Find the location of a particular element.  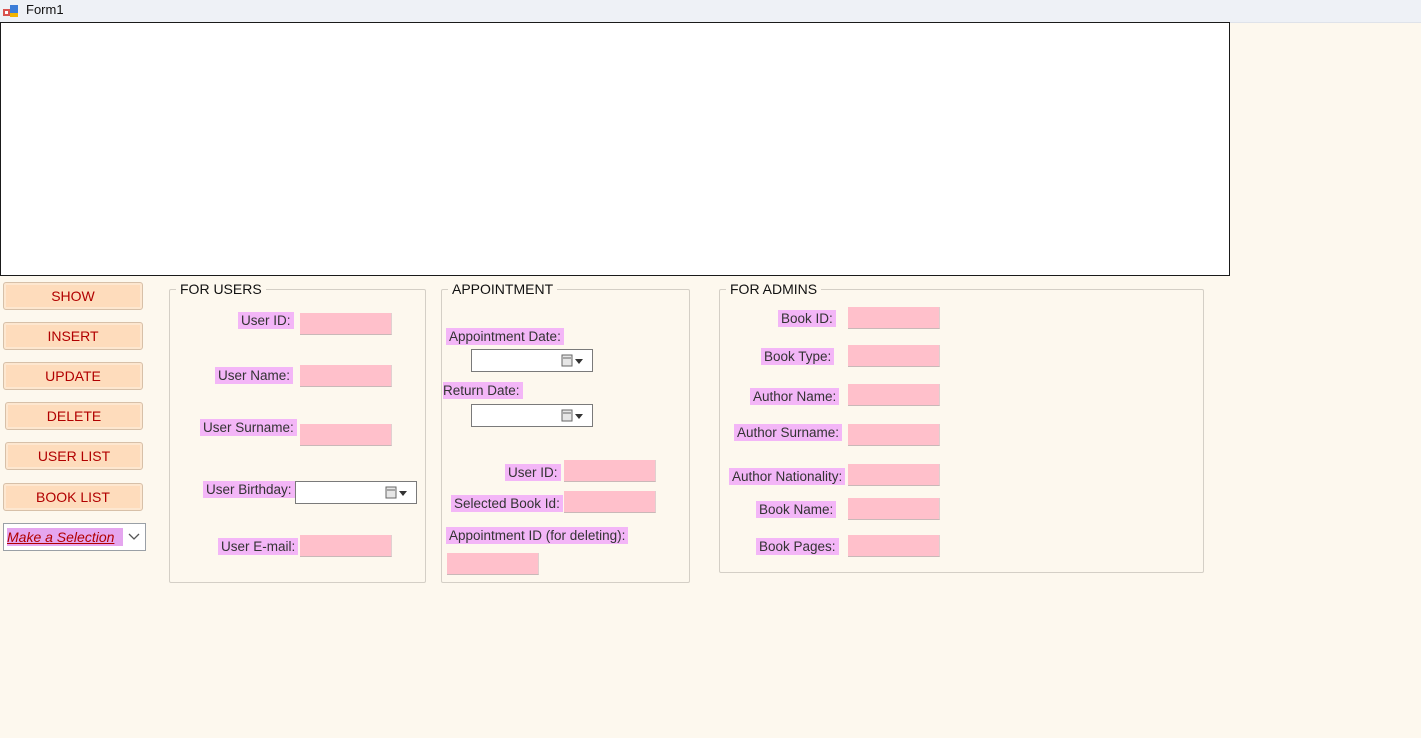

appointment-title: APPOINTMENT is located at coordinates (503, 289).